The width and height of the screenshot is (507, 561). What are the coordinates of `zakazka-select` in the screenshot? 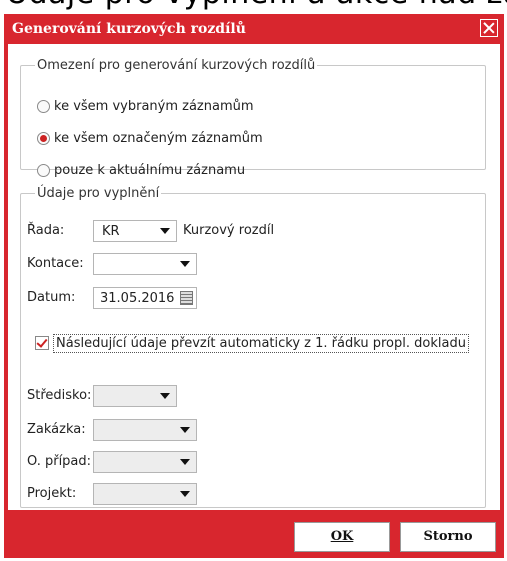 It's located at (145, 430).